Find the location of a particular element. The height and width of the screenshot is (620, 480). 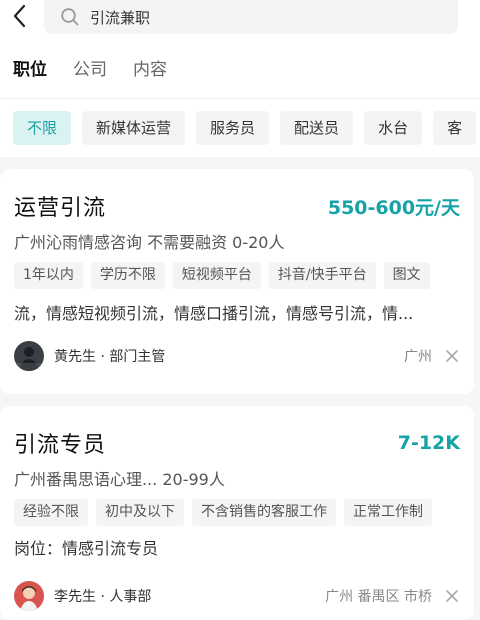

filter-chips: 不限 新媒体运营 服务员 配送员 水台 客 is located at coordinates (240, 128).